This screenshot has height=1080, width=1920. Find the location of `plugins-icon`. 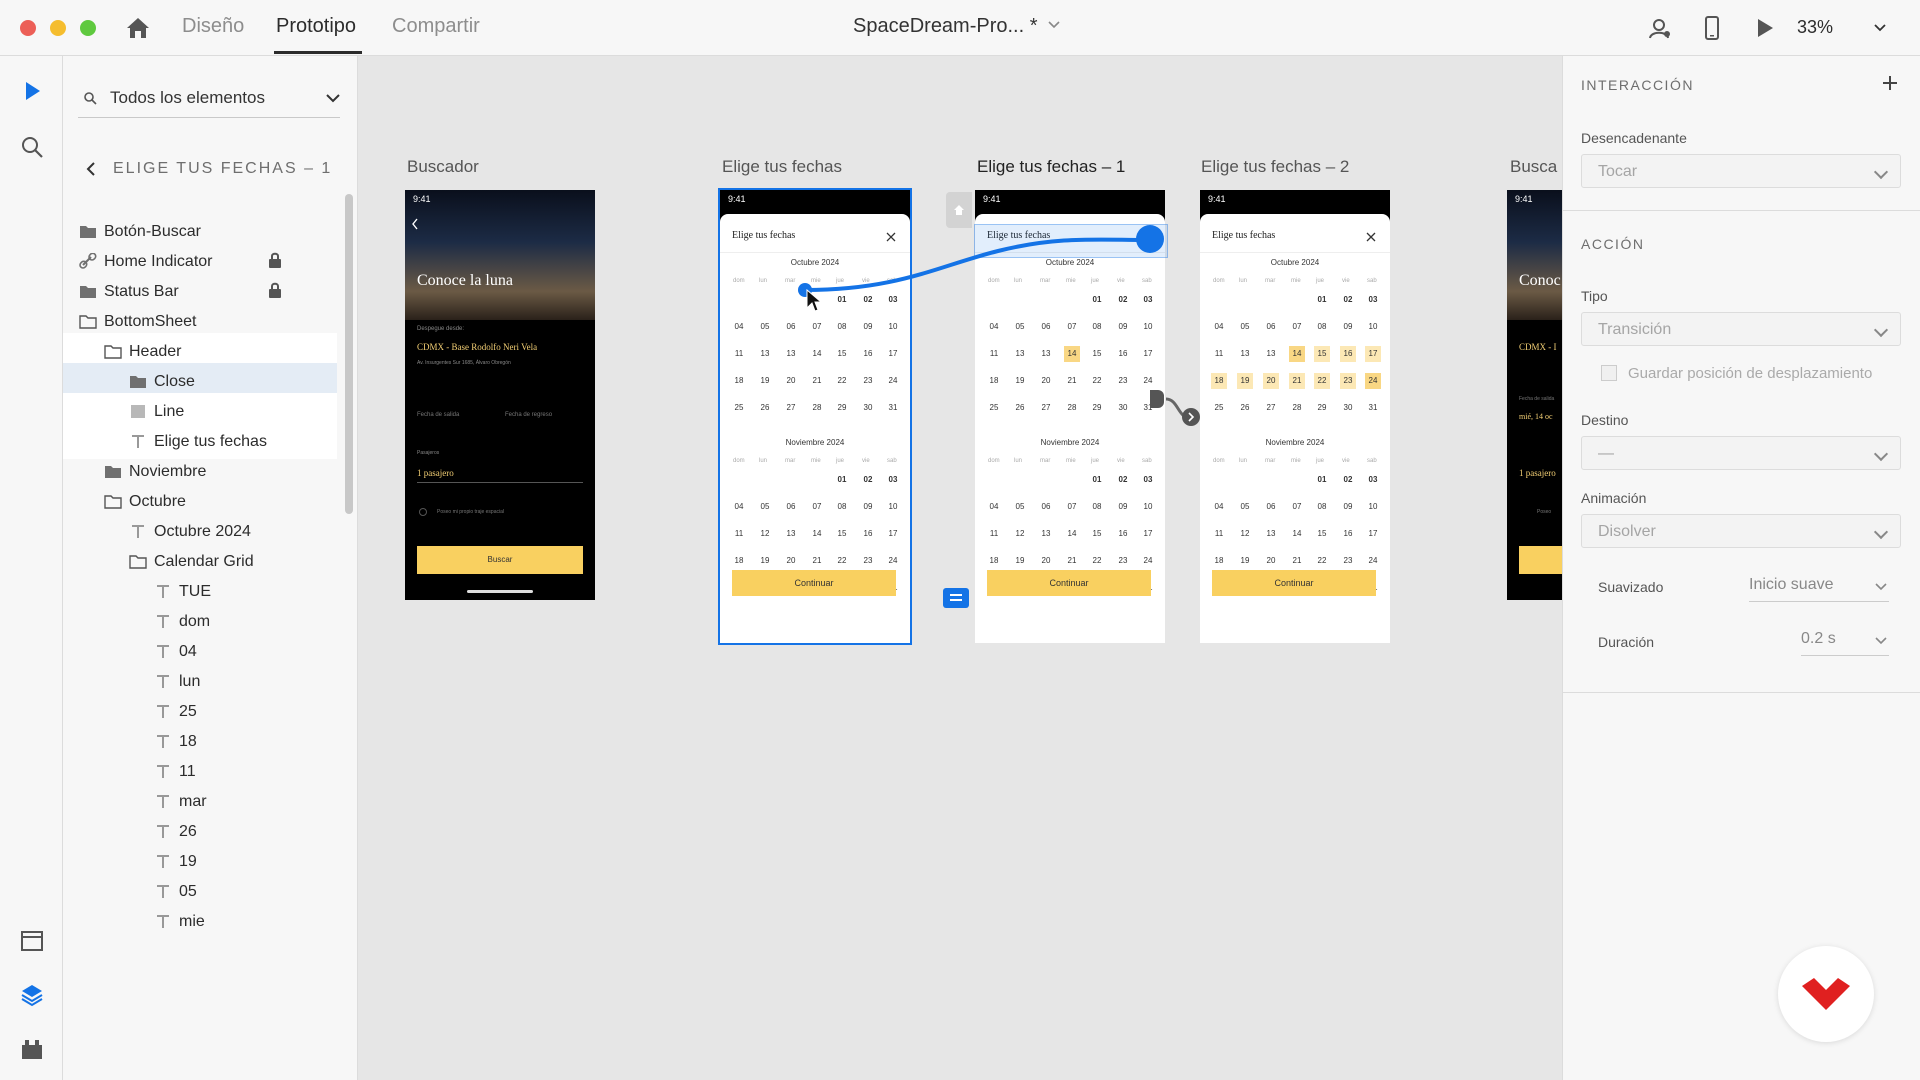

plugins-icon is located at coordinates (32, 1049).